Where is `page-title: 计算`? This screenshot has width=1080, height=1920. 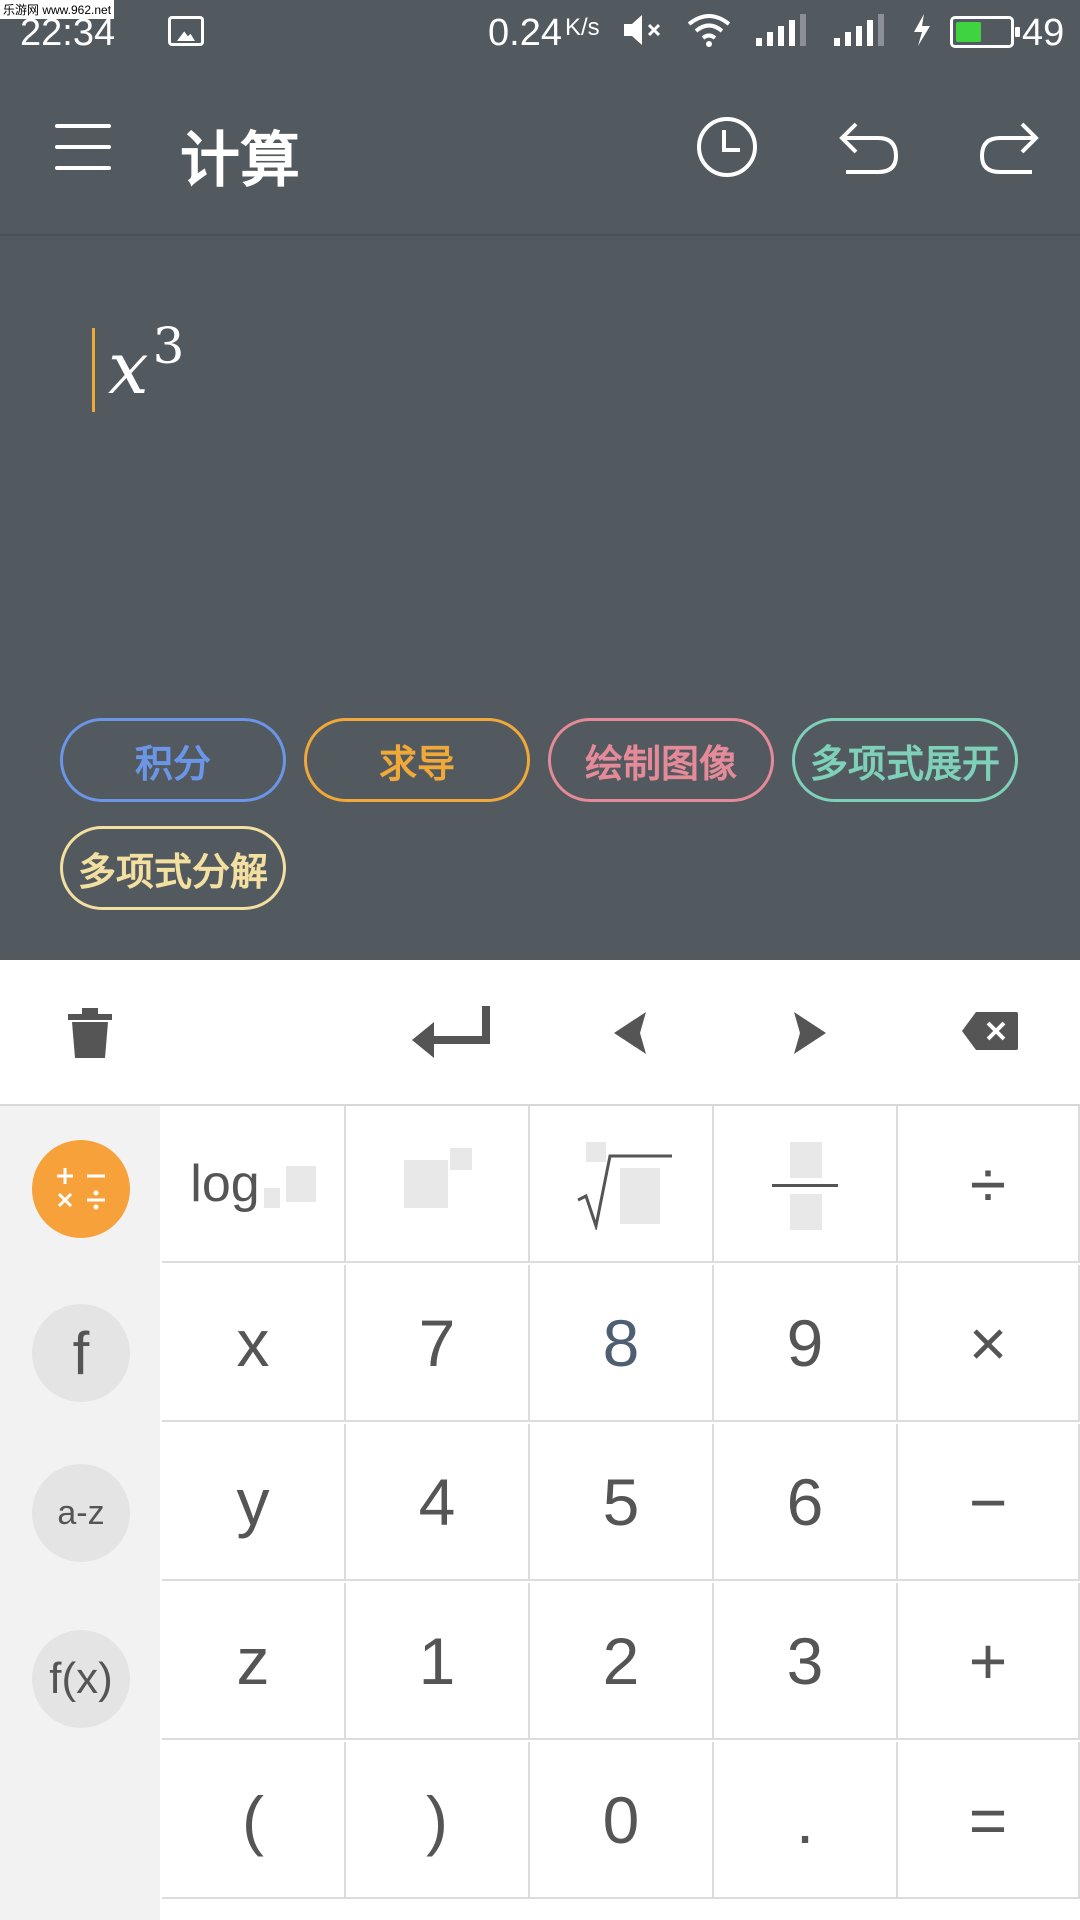
page-title: 计算 is located at coordinates (240, 161).